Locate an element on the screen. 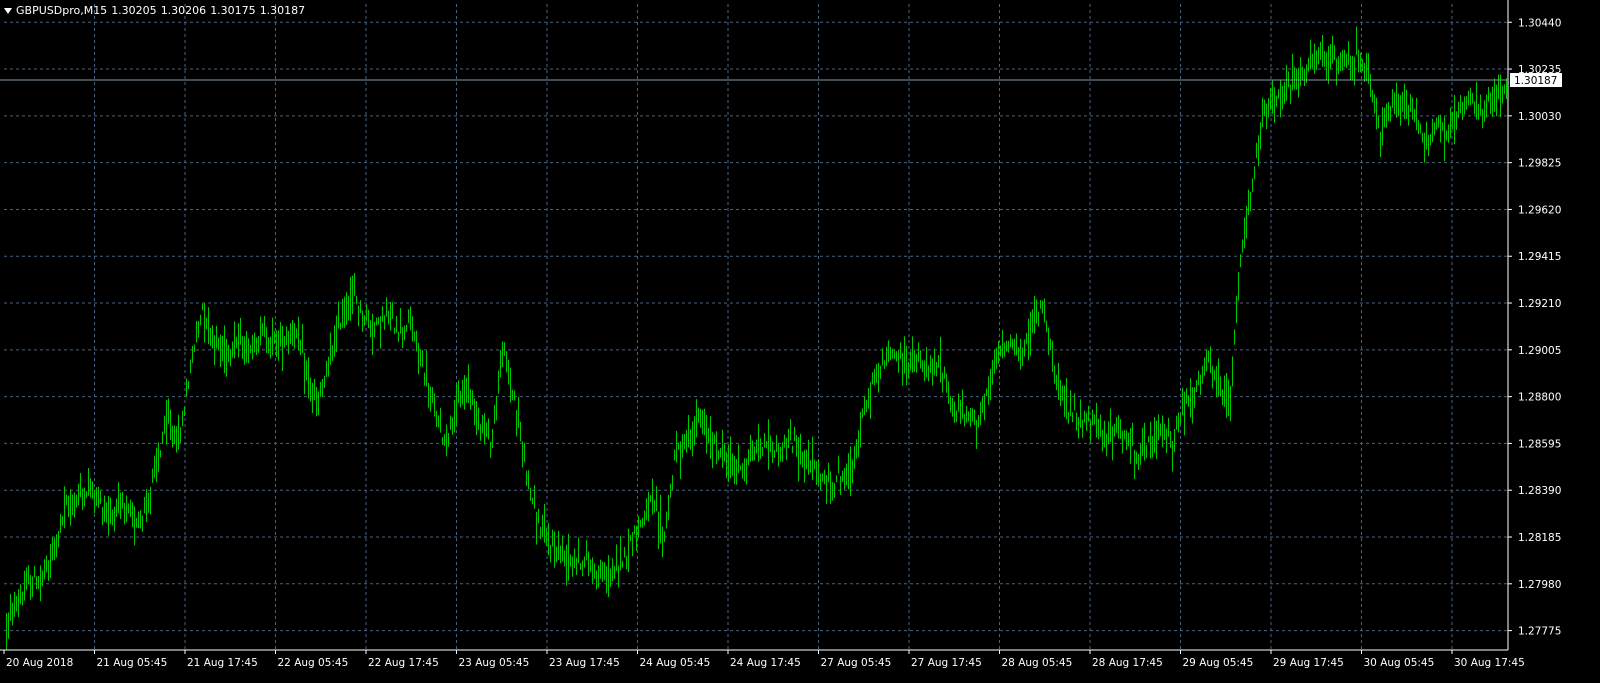 The height and width of the screenshot is (683, 1600). y-tick-label: 1.27980 is located at coordinates (1539, 585).